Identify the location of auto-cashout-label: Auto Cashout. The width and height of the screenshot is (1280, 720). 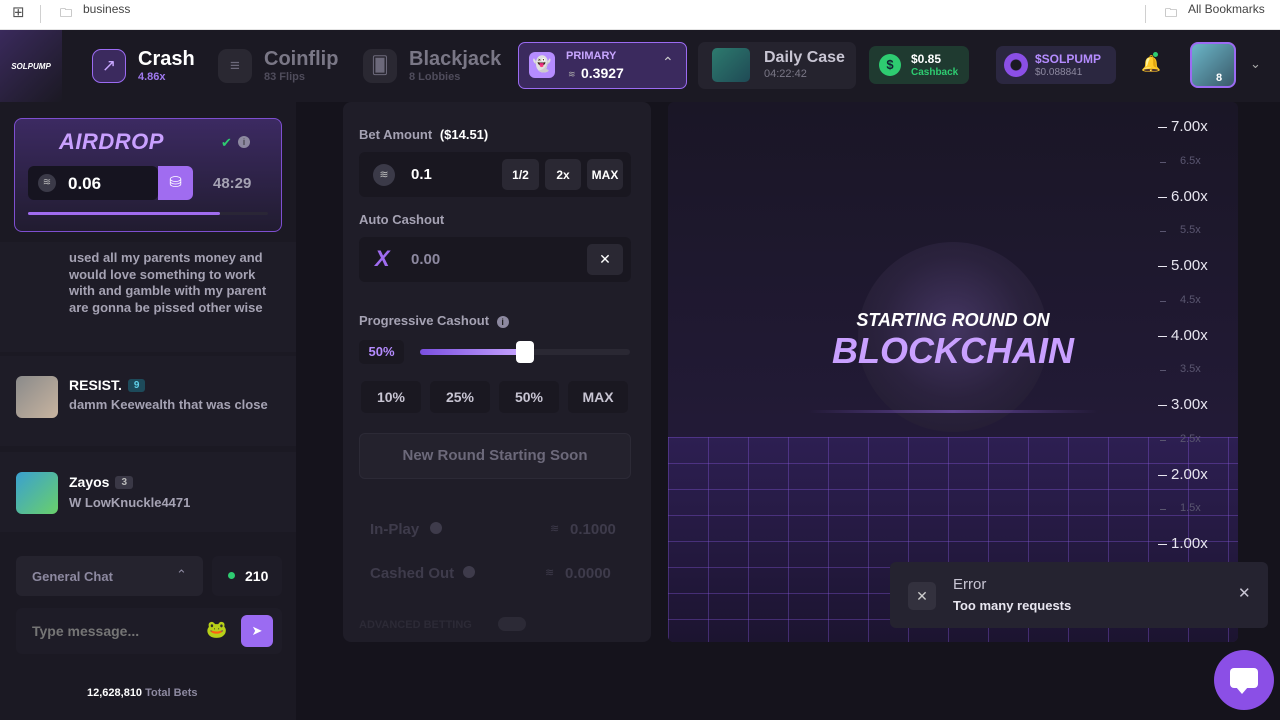
(402, 219).